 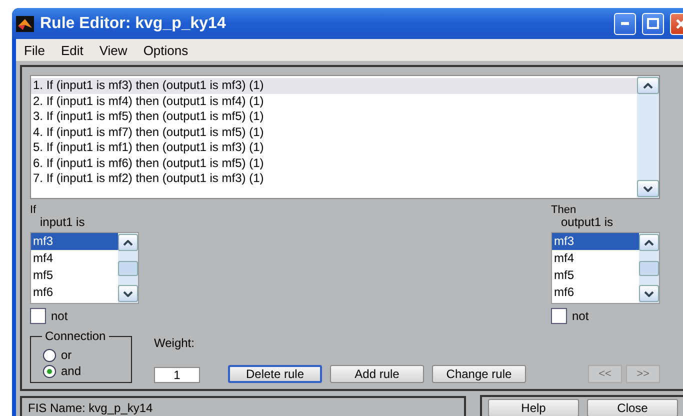 I want to click on menu-item: File, so click(x=34, y=50).